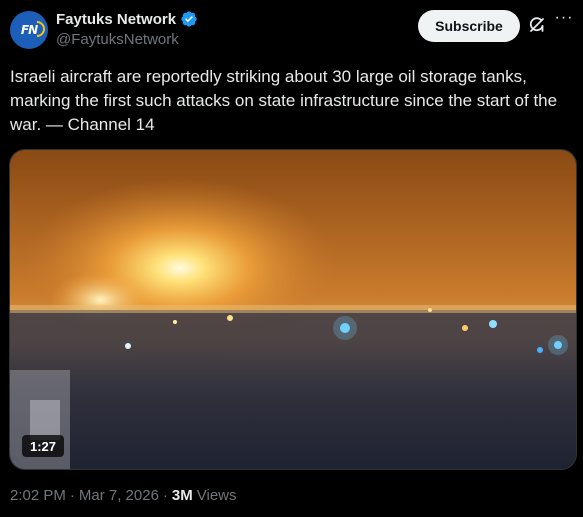  I want to click on subscribe-button: Subscribe, so click(469, 26).